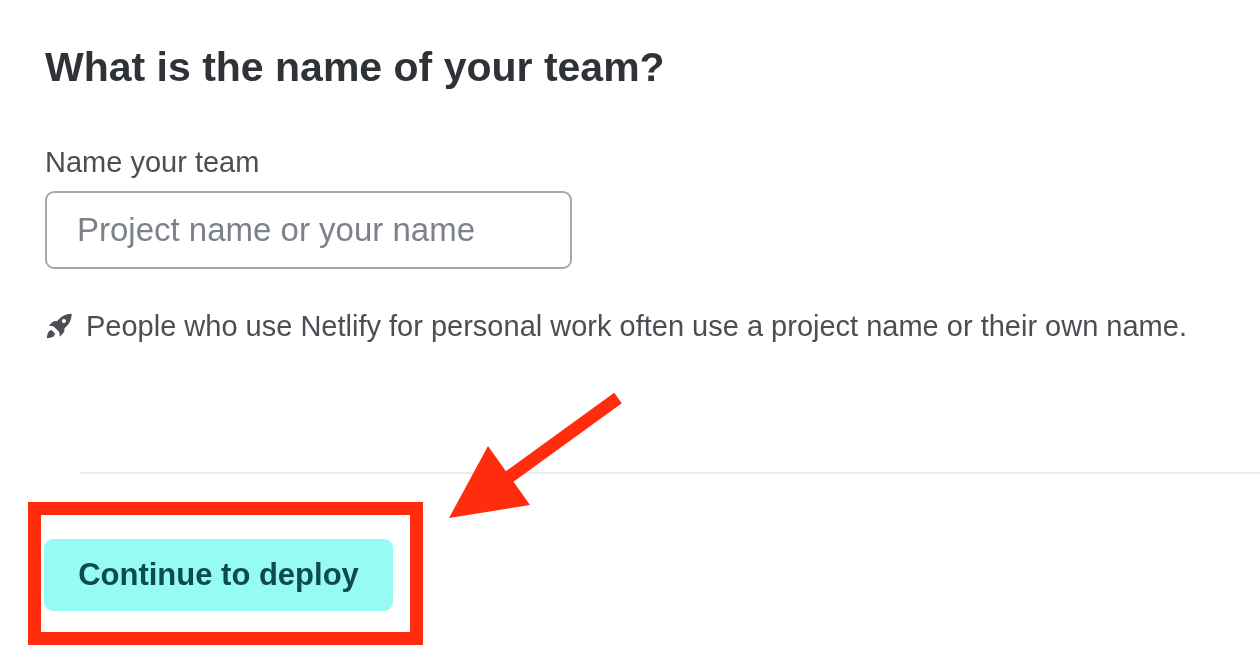 The image size is (1260, 668). I want to click on continue-button: Continue to deploy, so click(218, 575).